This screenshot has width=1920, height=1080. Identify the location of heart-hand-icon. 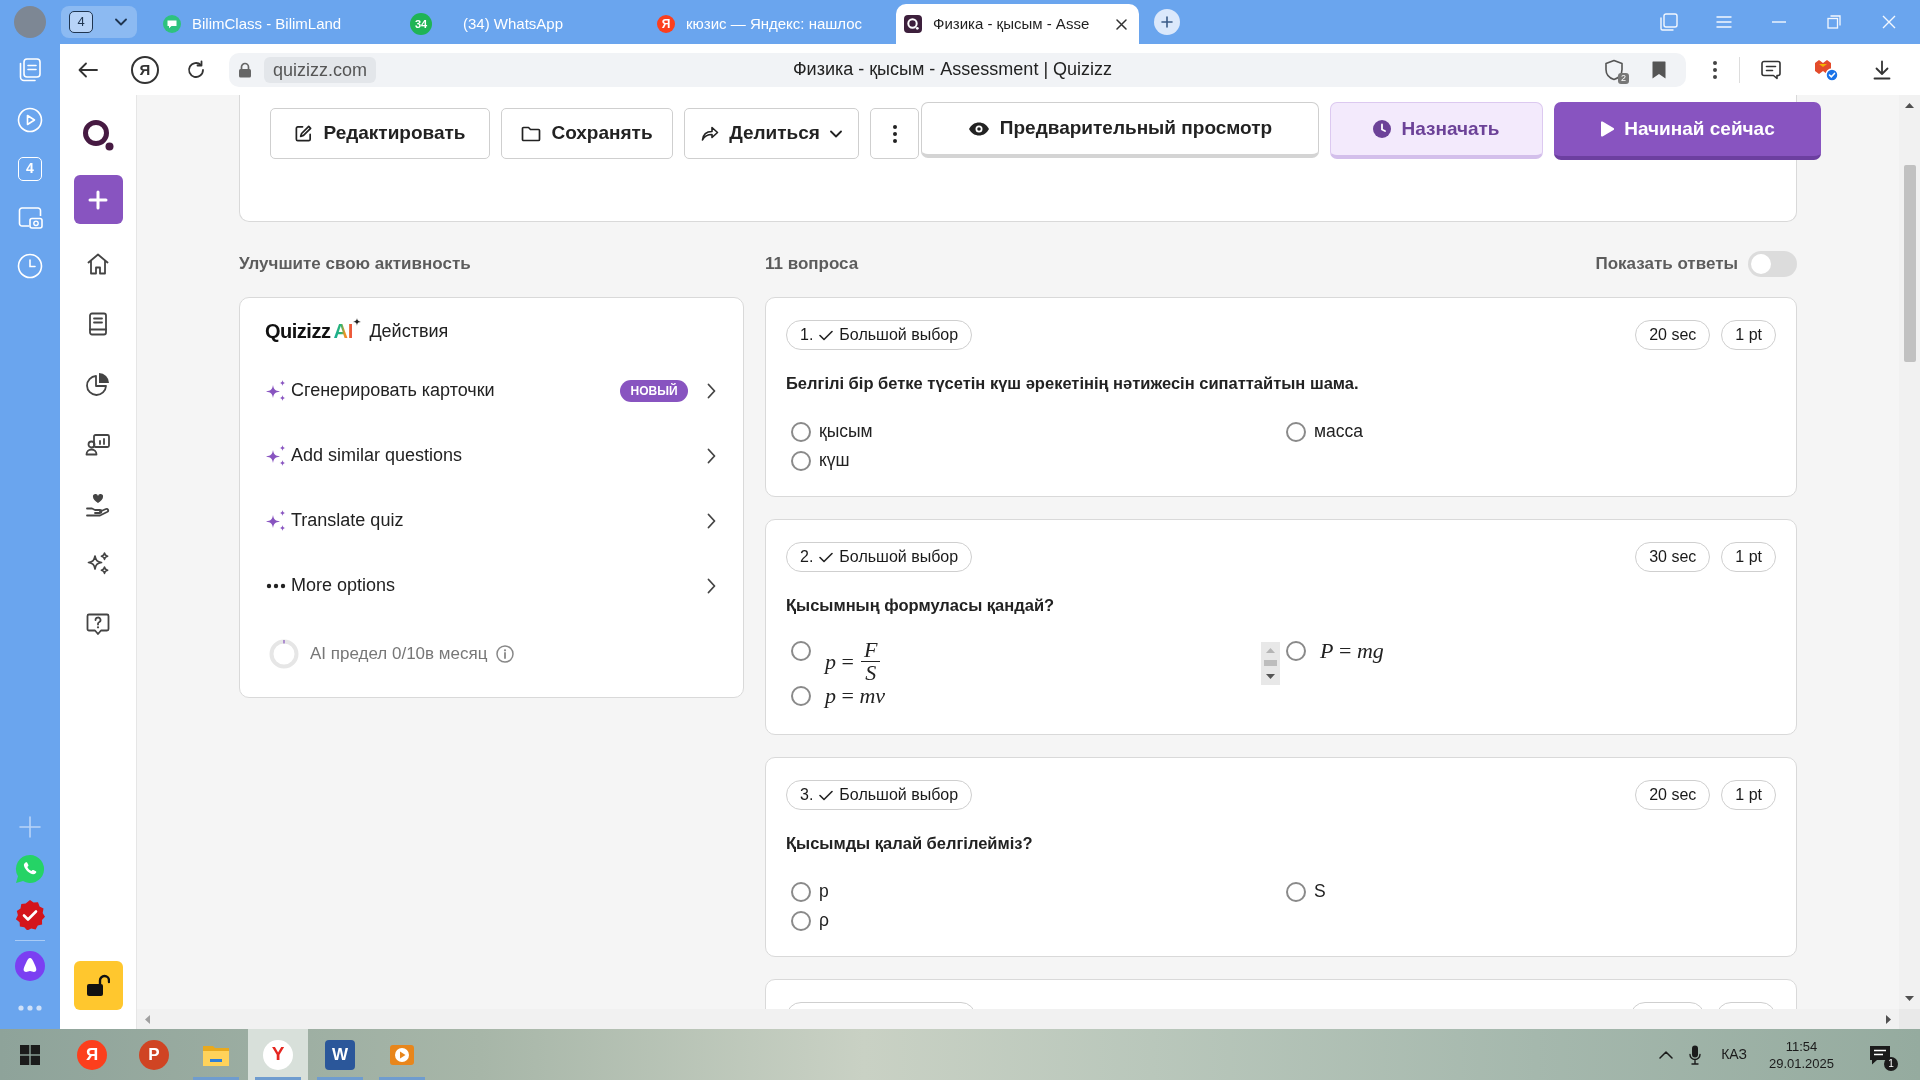
(98, 504).